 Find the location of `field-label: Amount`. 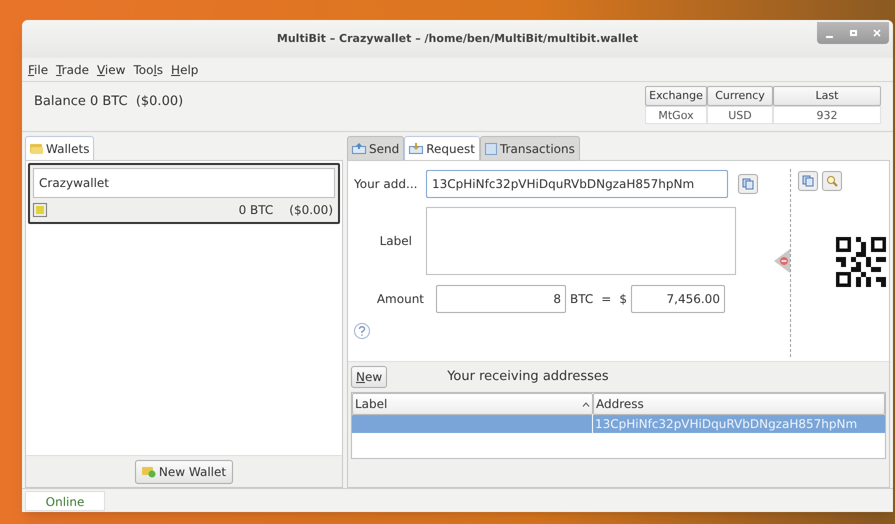

field-label: Amount is located at coordinates (400, 299).